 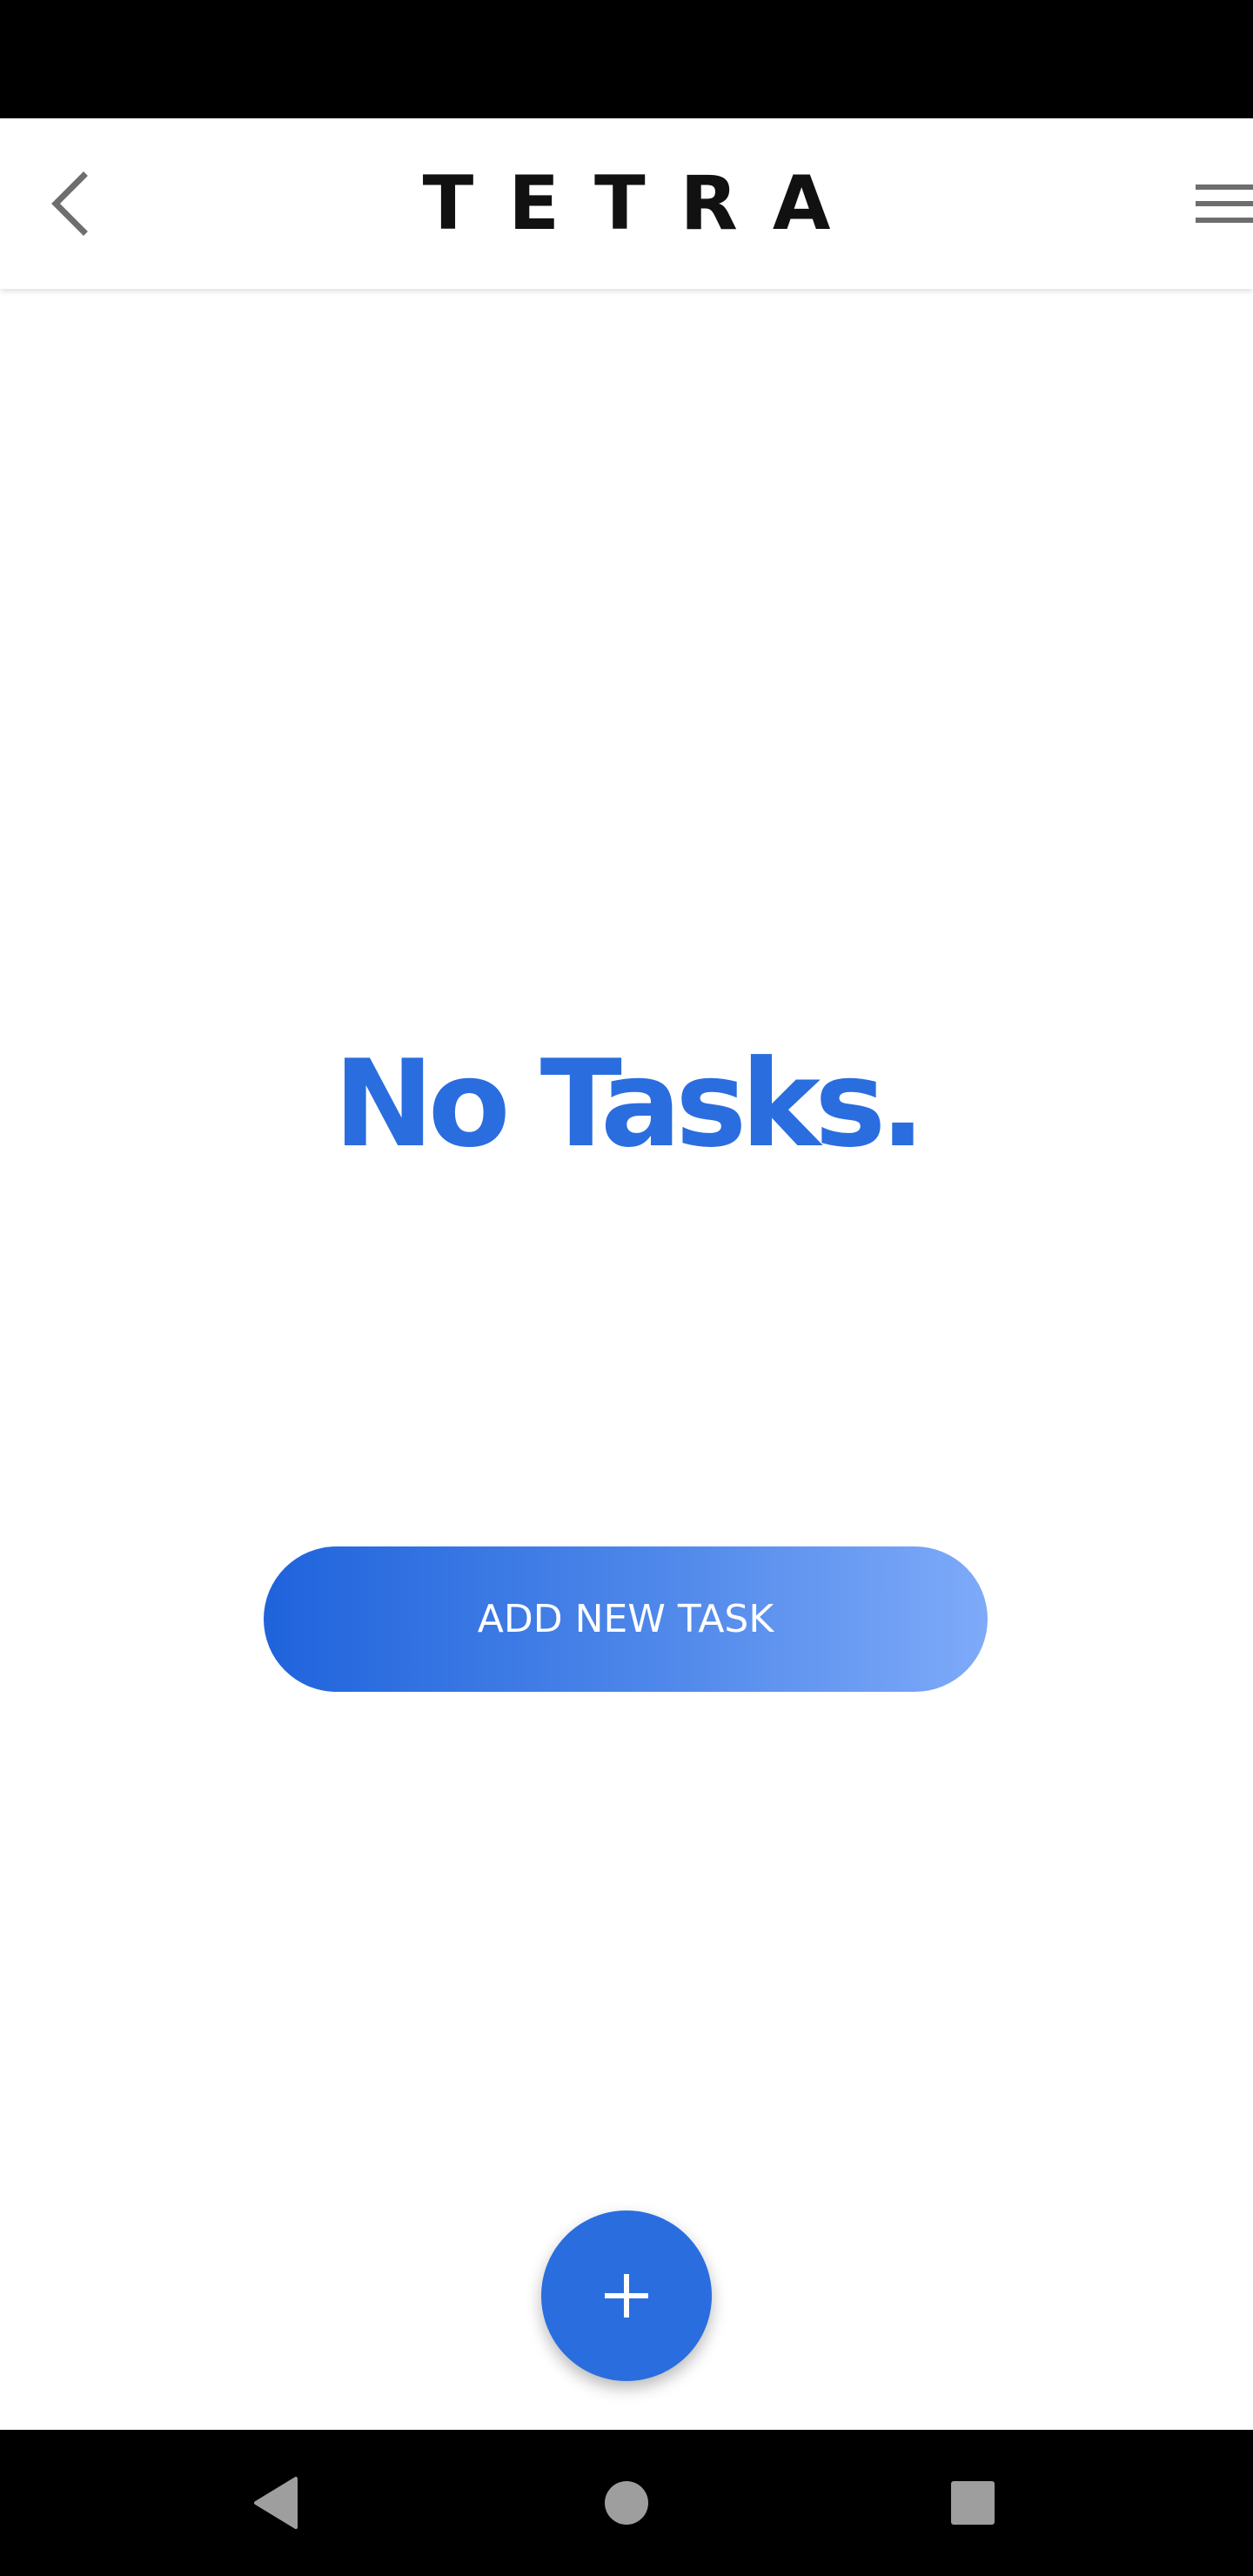 What do you see at coordinates (644, 203) in the screenshot?
I see `app-title: TETRA` at bounding box center [644, 203].